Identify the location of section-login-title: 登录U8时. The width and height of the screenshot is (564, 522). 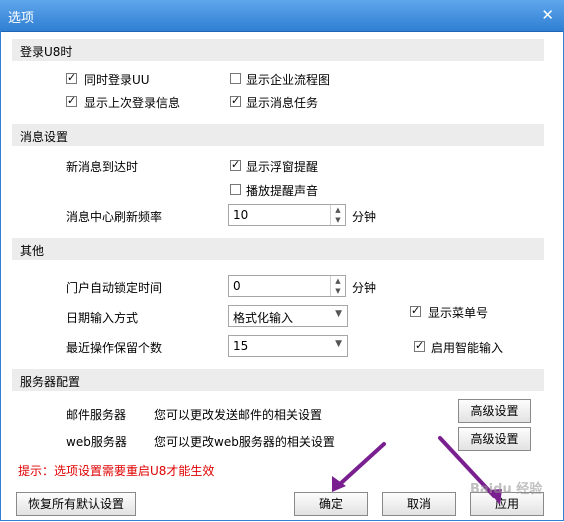
(46, 52).